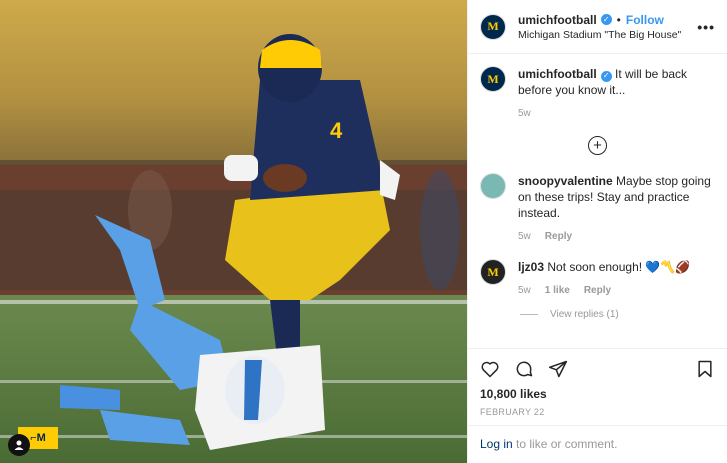  What do you see at coordinates (496, 444) in the screenshot?
I see `login-link: Log in` at bounding box center [496, 444].